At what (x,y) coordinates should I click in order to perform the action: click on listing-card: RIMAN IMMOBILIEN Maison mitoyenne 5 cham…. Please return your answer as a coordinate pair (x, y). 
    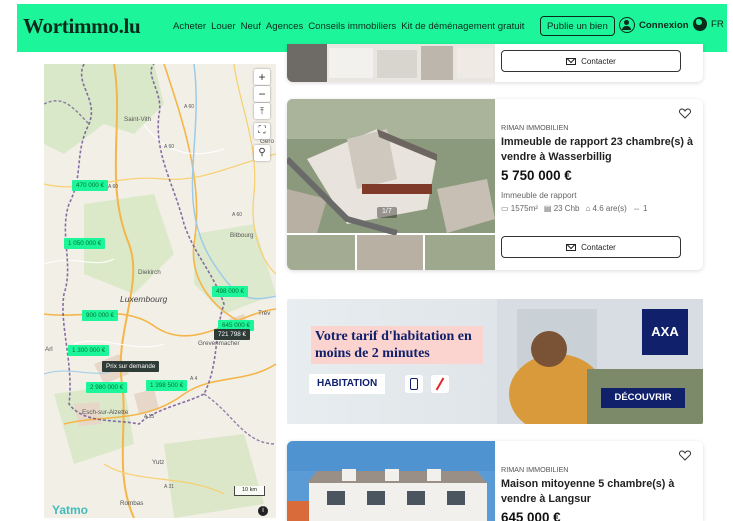
    Looking at the image, I should click on (495, 481).